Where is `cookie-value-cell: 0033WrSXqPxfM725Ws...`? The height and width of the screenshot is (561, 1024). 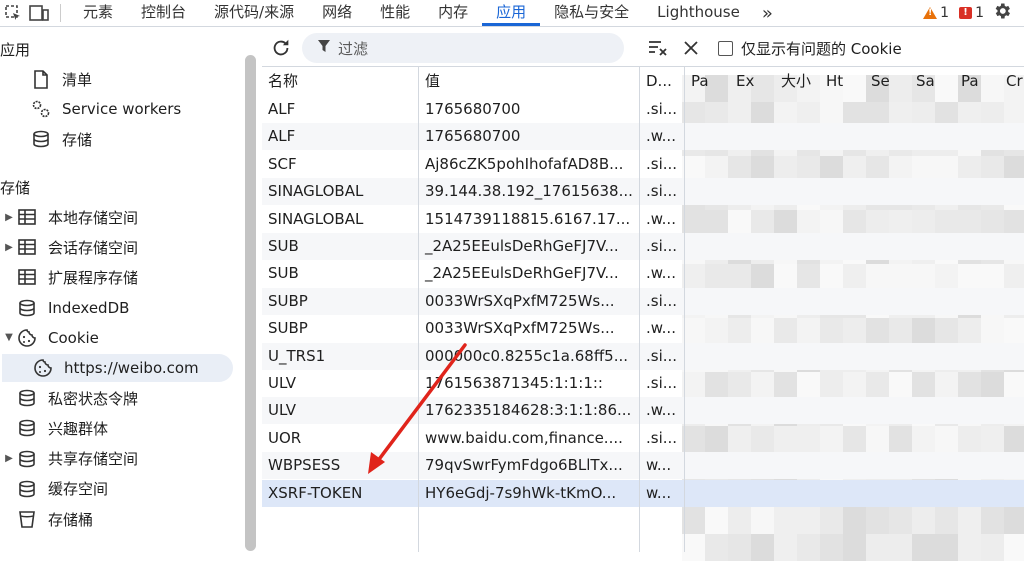
cookie-value-cell: 0033WrSXqPxfM725Ws... is located at coordinates (520, 328).